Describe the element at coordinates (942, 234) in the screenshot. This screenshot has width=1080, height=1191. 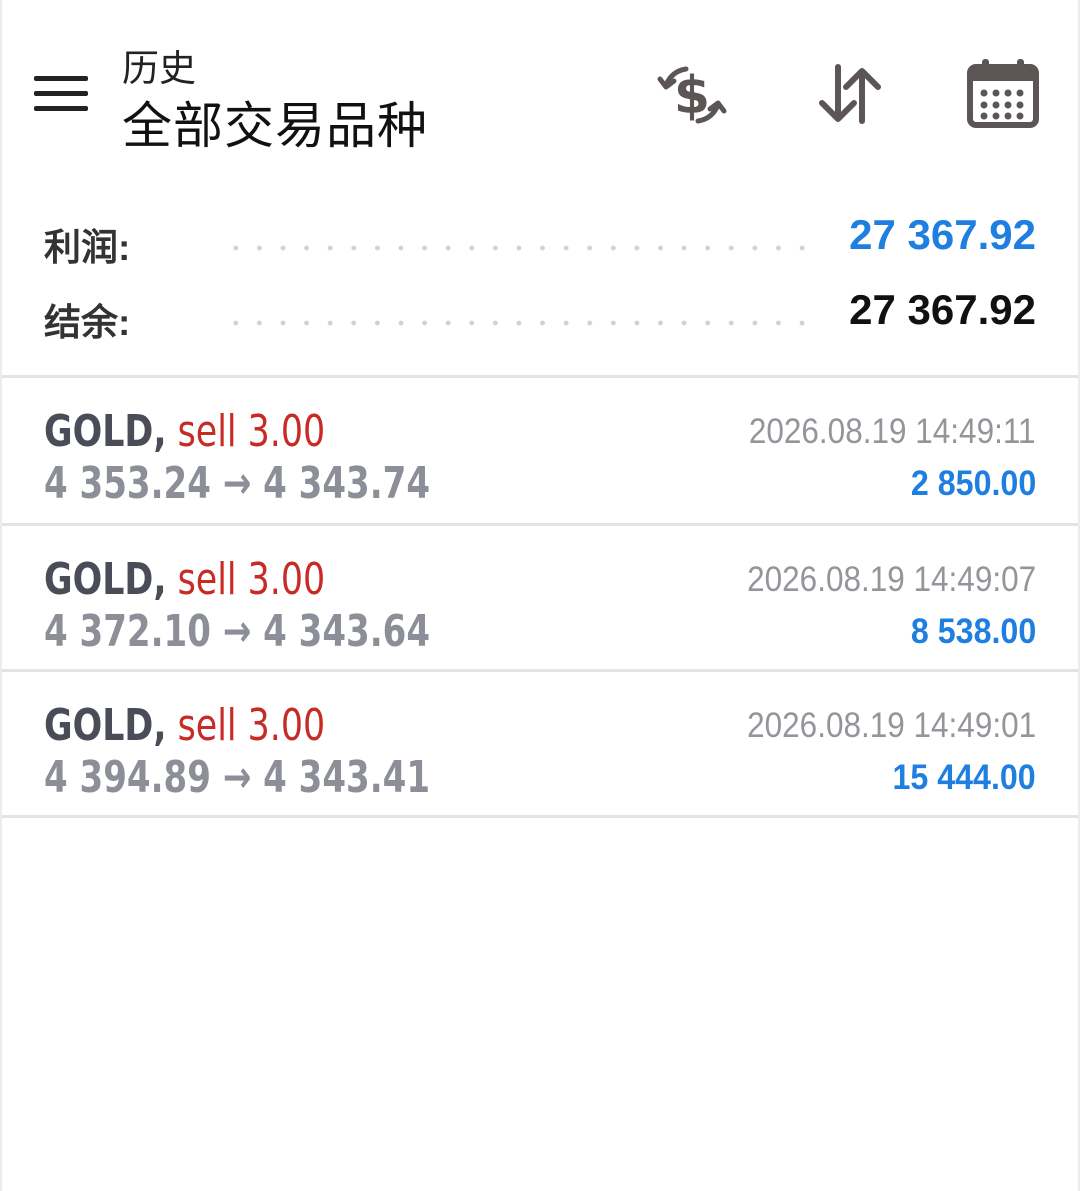
I see `profit-value: 27 367.92` at that location.